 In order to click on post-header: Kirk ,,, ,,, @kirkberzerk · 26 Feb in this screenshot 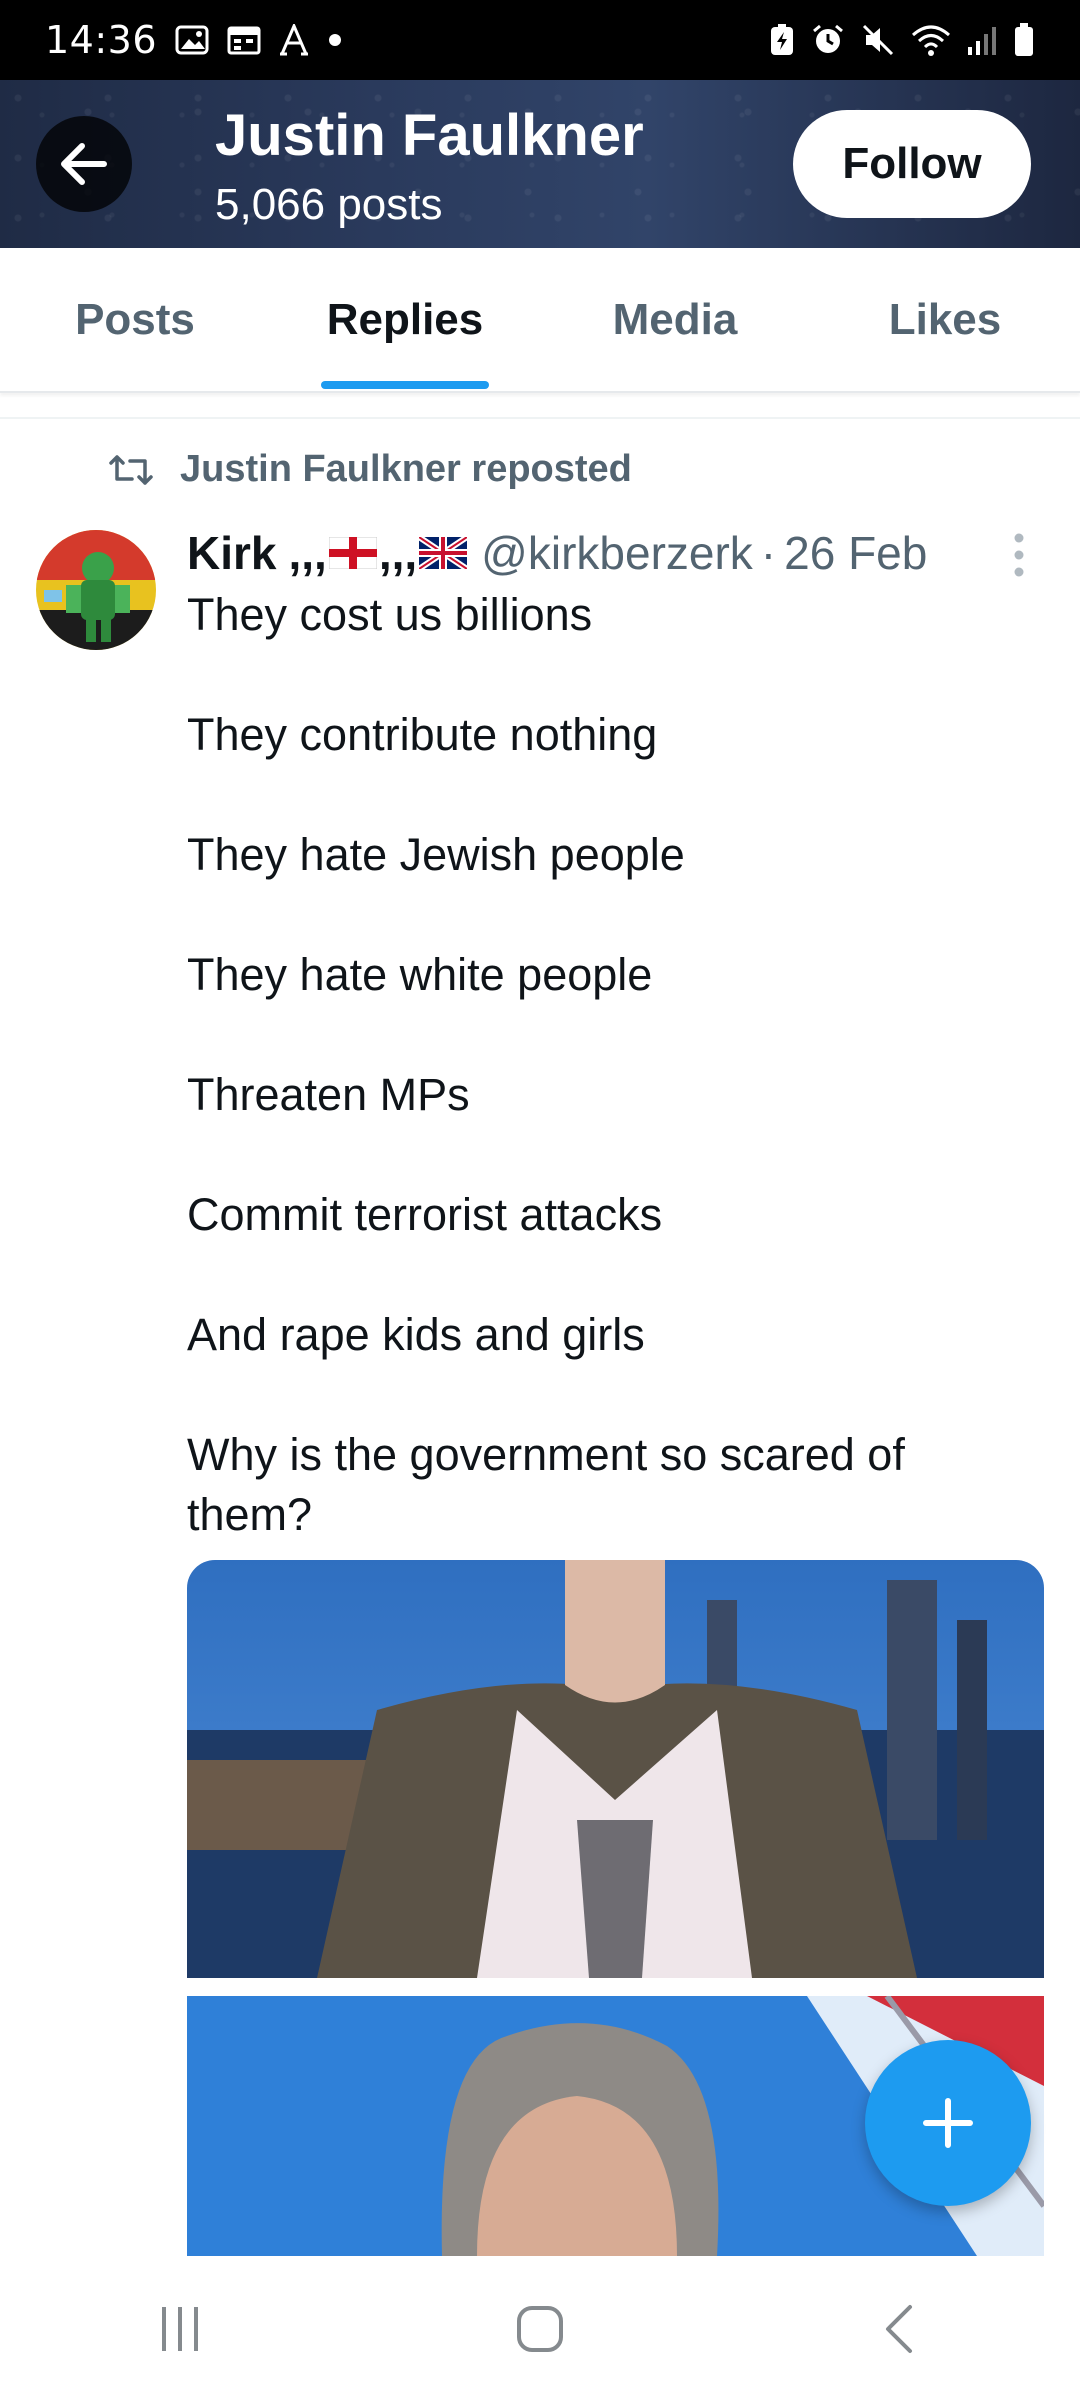, I will do `click(557, 553)`.